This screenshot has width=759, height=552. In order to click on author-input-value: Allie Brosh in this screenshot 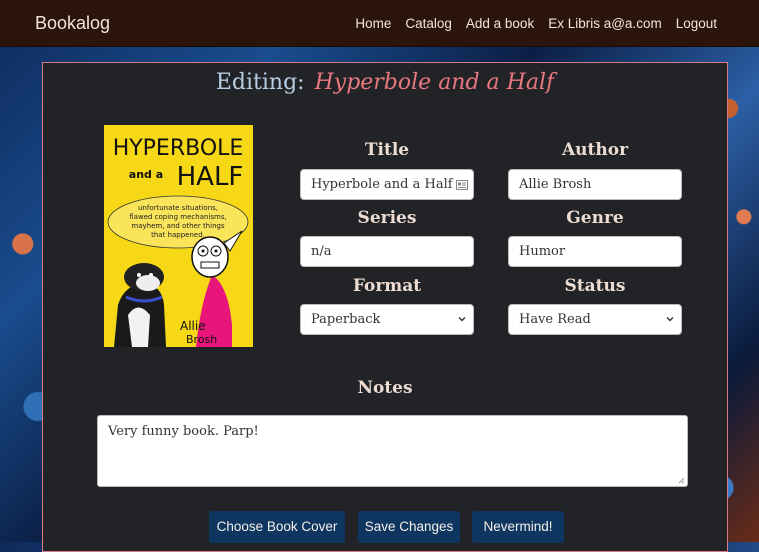, I will do `click(555, 184)`.